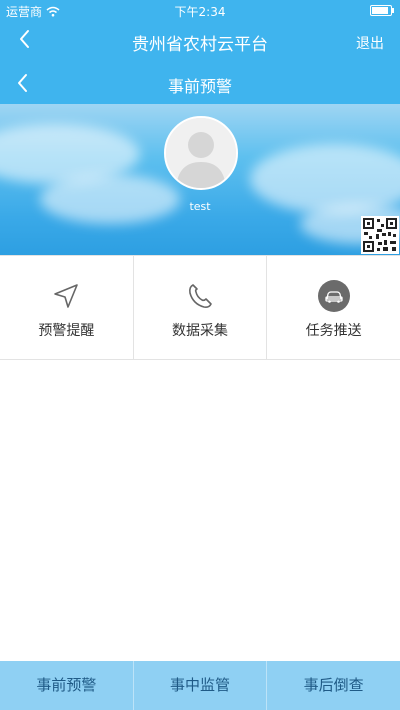 The image size is (400, 710). I want to click on grid-item-data-collection: 数据采集, so click(201, 307).